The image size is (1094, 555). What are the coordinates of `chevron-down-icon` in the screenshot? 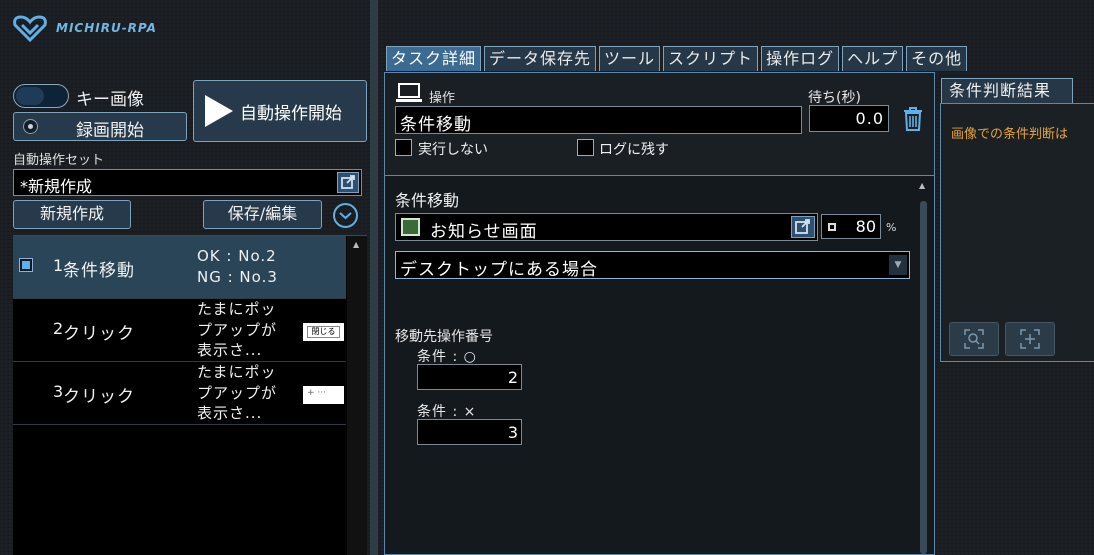 It's located at (345, 215).